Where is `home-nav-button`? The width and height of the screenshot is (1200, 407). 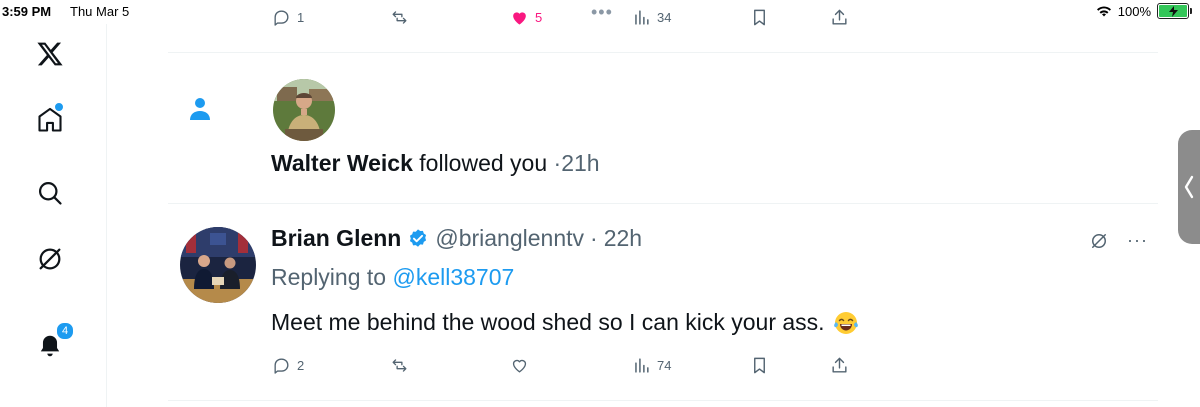
home-nav-button is located at coordinates (50, 119).